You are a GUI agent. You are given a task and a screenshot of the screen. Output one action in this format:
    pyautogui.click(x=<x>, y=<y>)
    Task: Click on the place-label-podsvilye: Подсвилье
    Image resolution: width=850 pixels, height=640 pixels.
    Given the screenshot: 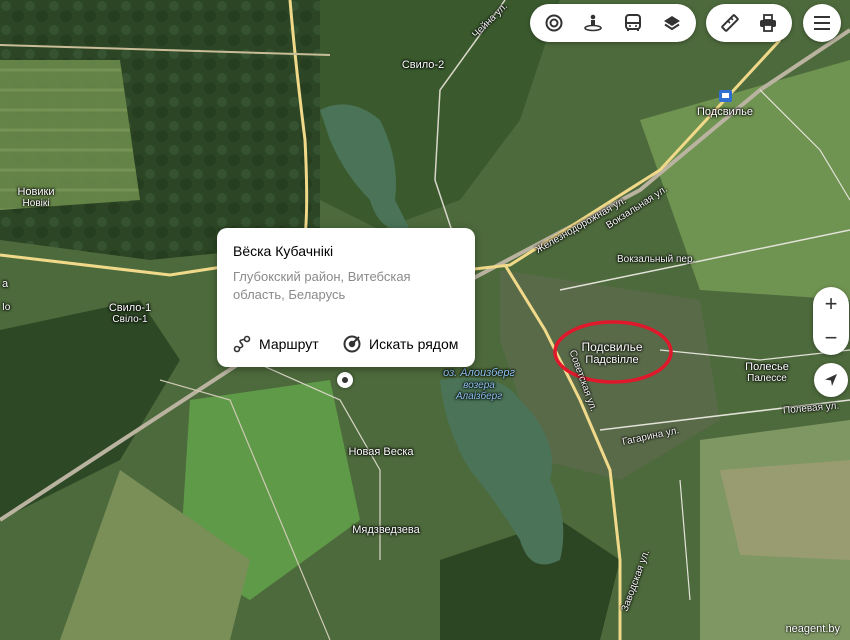 What is the action you would take?
    pyautogui.click(x=612, y=347)
    